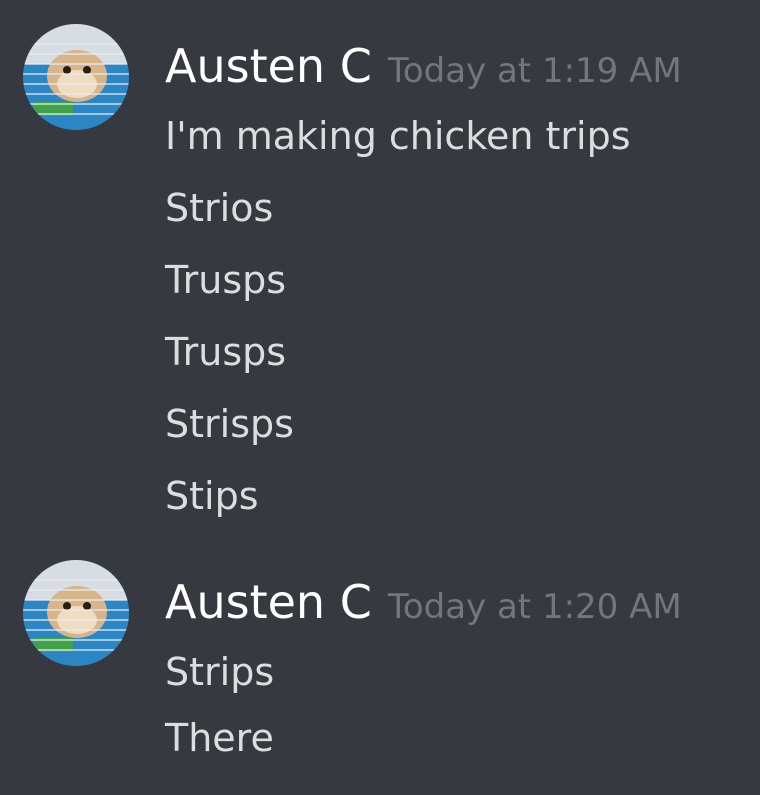 The image size is (760, 795). What do you see at coordinates (212, 496) in the screenshot?
I see `message-line: Stips` at bounding box center [212, 496].